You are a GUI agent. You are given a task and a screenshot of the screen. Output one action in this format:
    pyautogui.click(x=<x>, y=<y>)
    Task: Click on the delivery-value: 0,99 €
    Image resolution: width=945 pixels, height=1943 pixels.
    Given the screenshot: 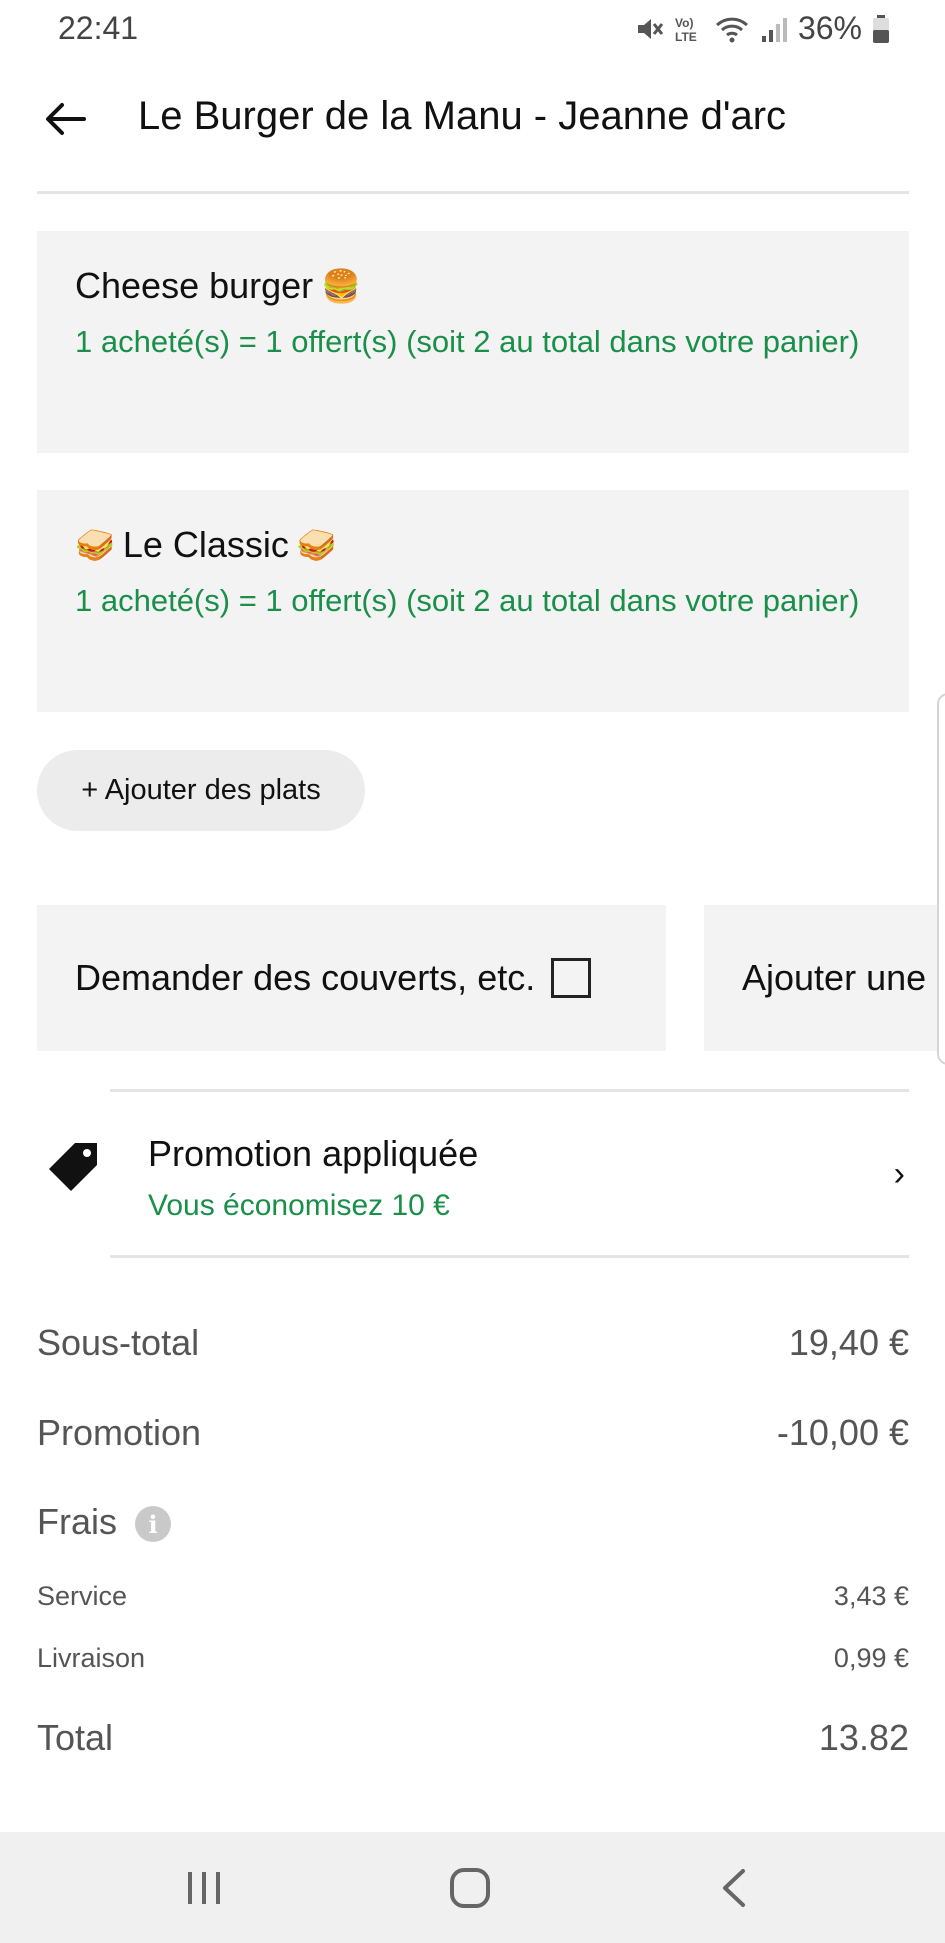 What is the action you would take?
    pyautogui.click(x=871, y=1658)
    